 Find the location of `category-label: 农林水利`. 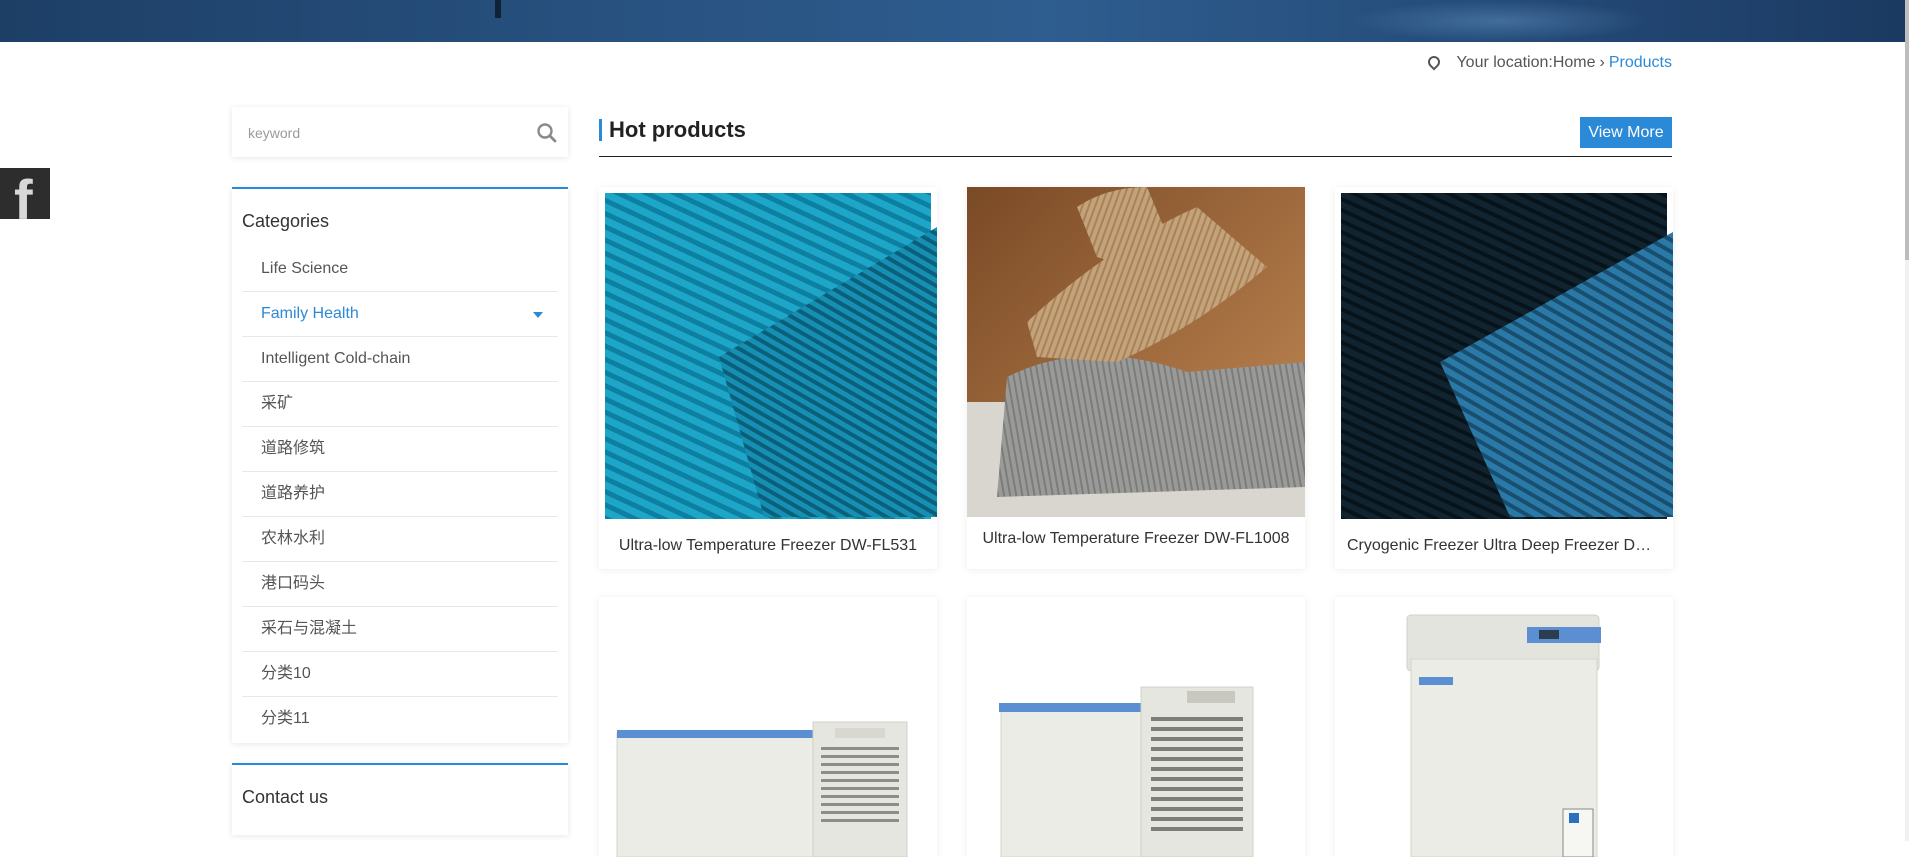

category-label: 农林水利 is located at coordinates (293, 538).